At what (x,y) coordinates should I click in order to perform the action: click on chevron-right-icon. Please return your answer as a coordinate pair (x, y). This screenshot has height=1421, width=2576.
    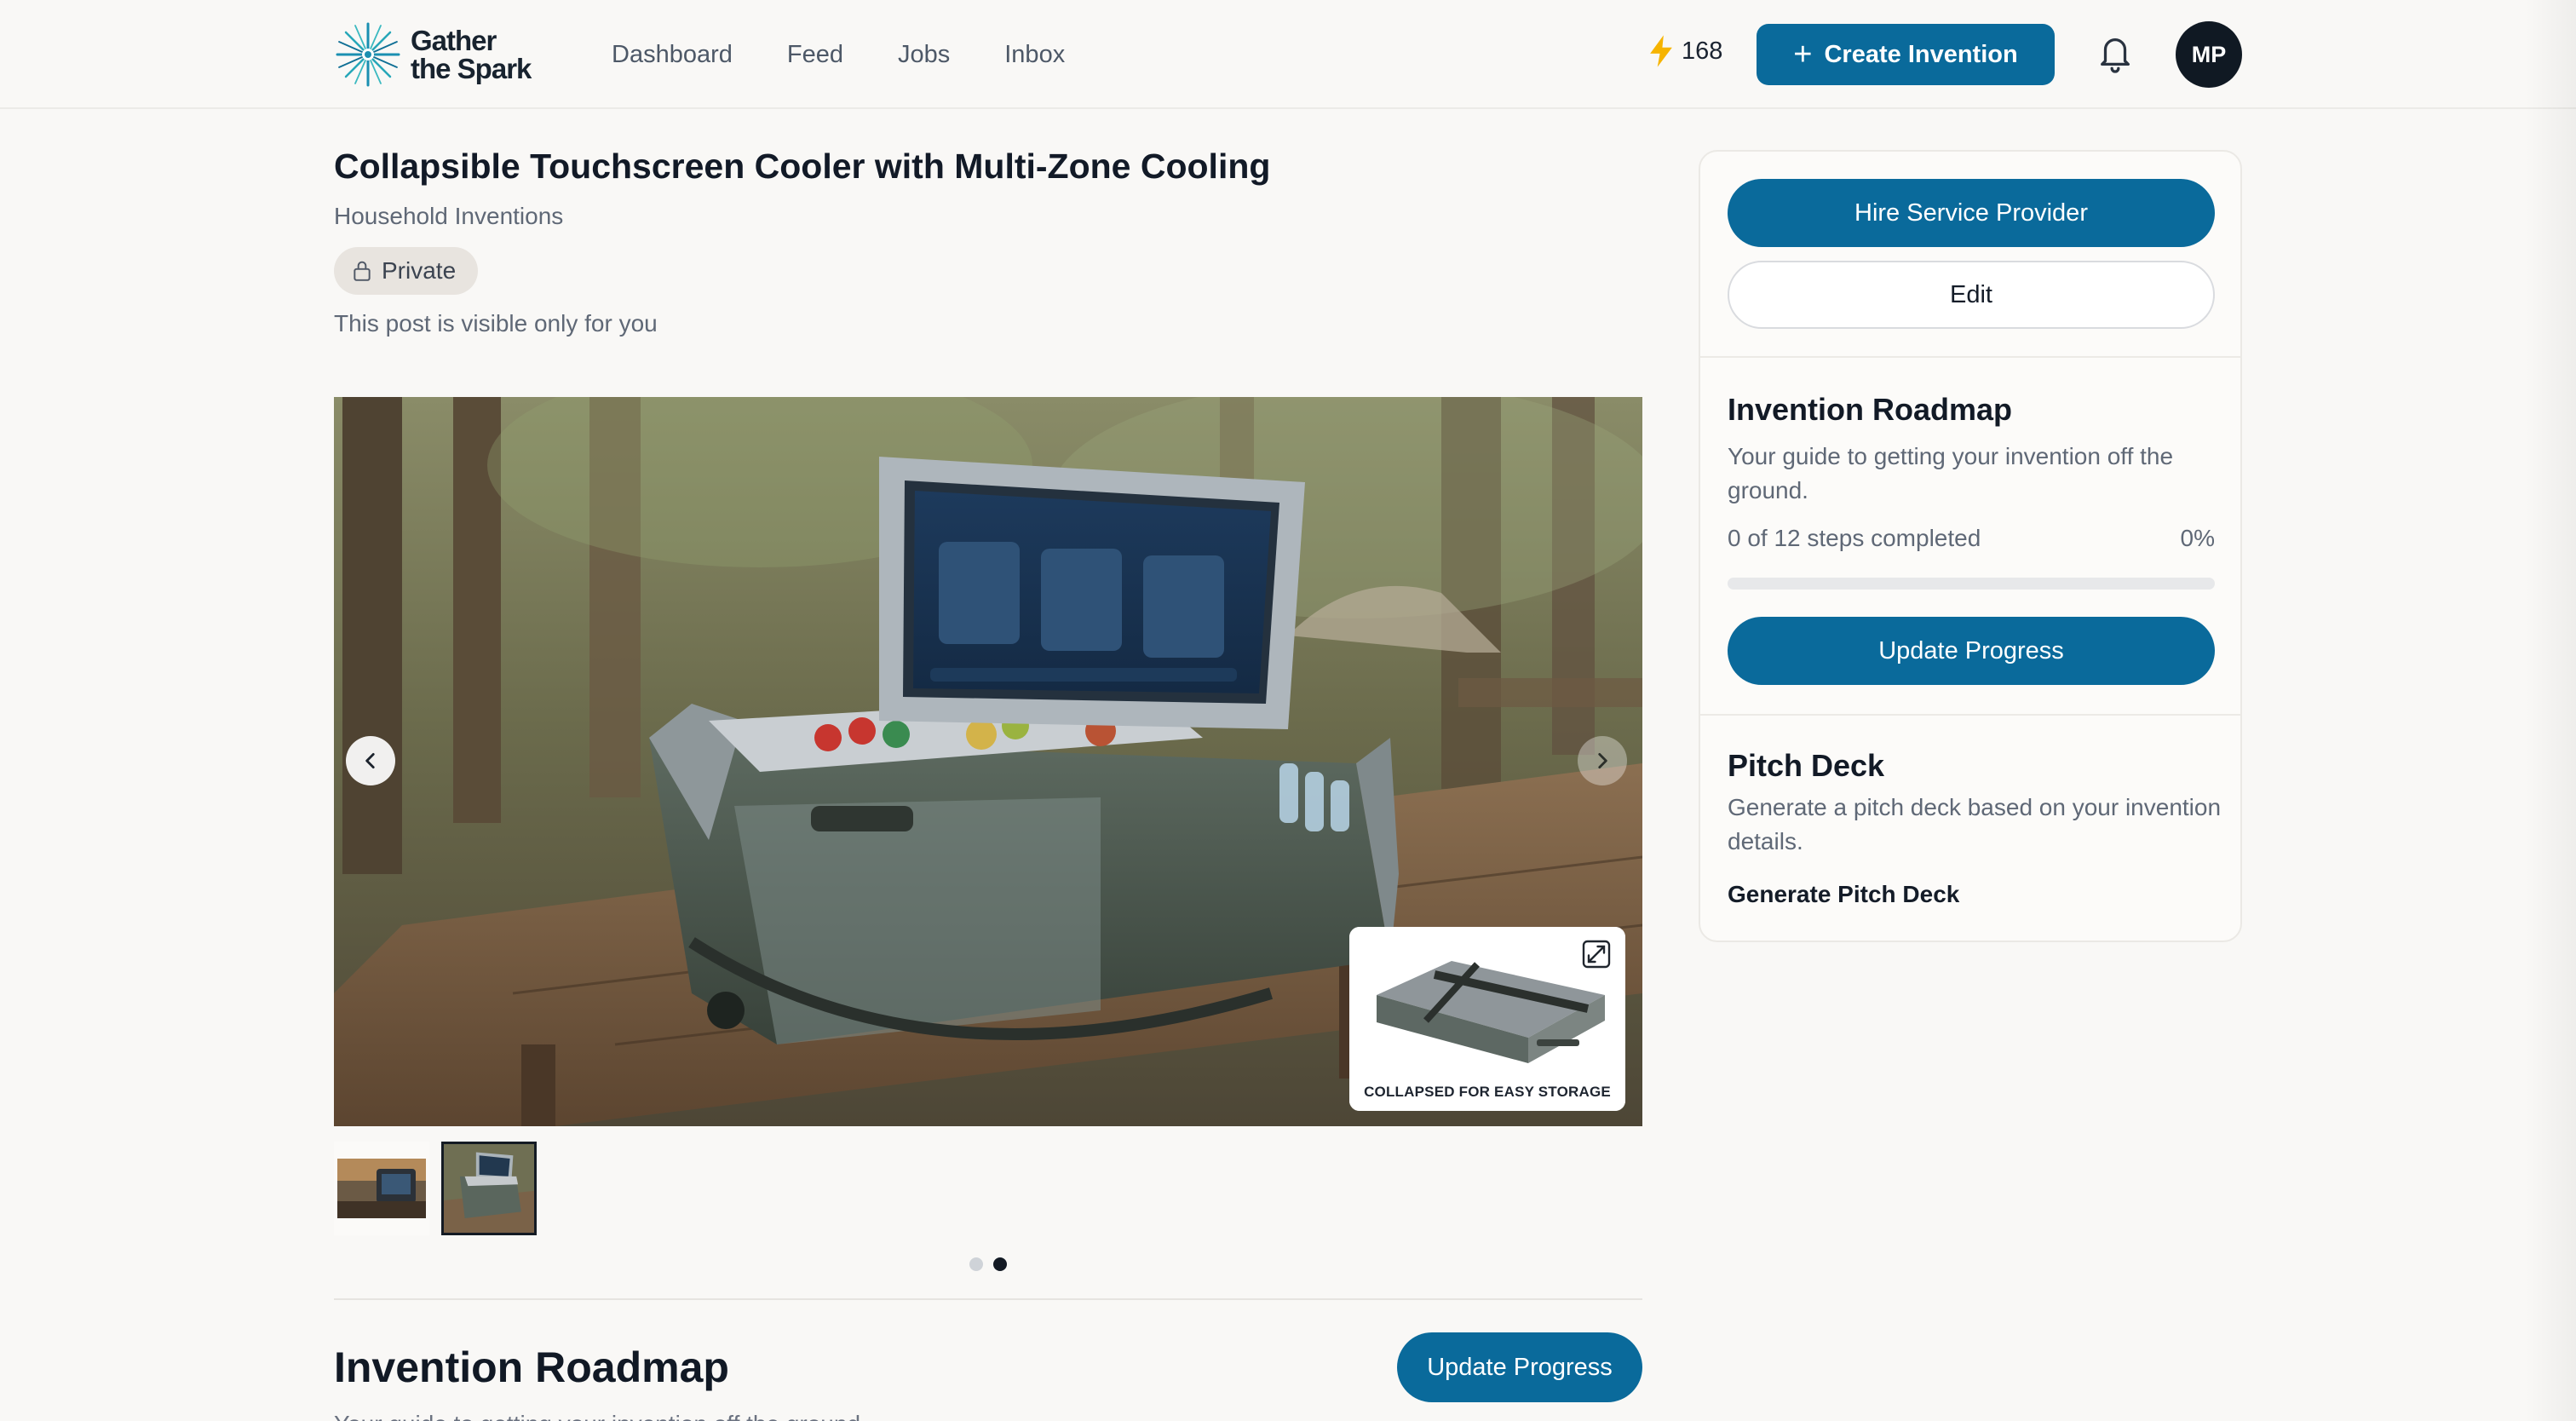
    Looking at the image, I should click on (1603, 760).